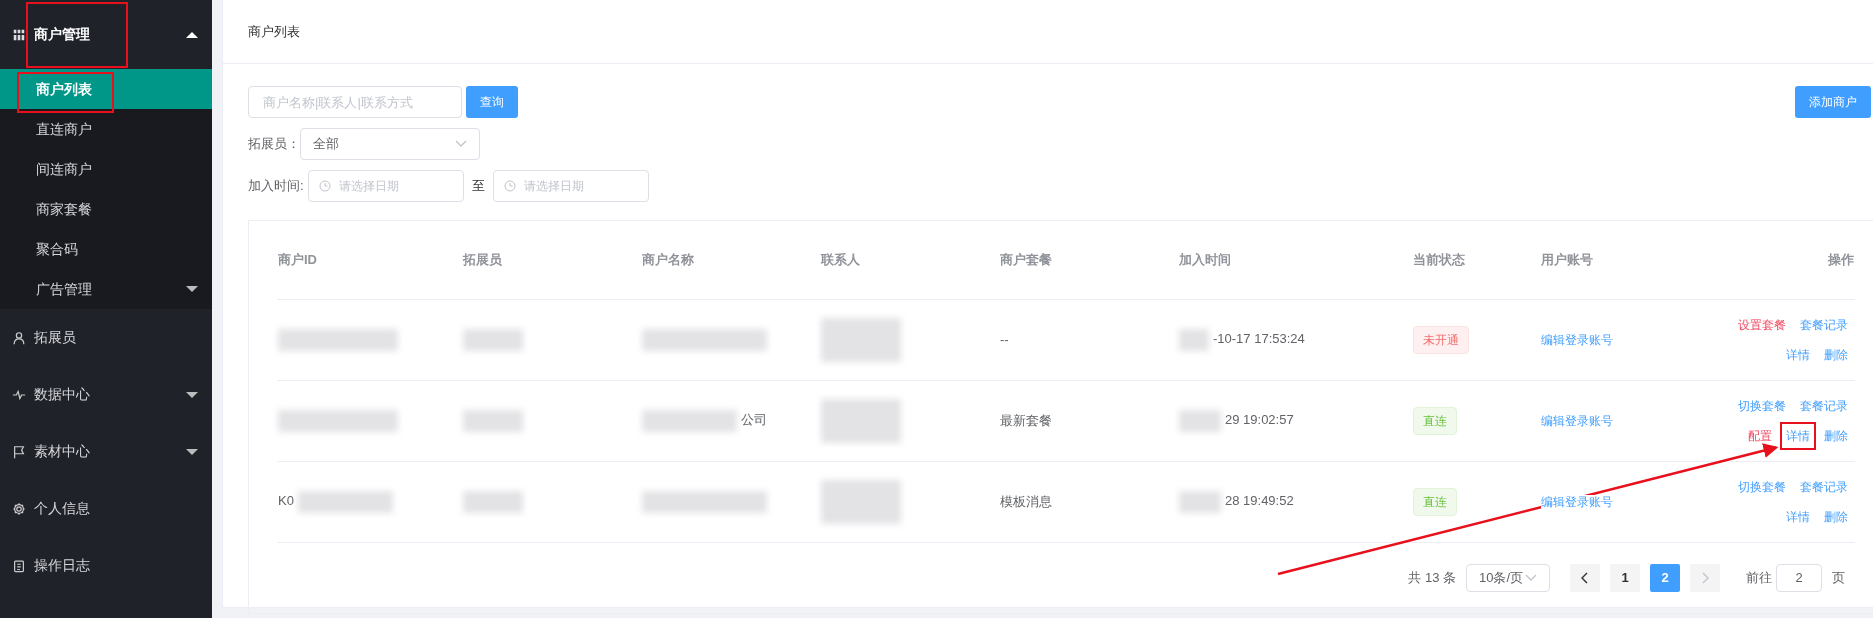 The height and width of the screenshot is (618, 1873). I want to click on flag-icon, so click(19, 451).